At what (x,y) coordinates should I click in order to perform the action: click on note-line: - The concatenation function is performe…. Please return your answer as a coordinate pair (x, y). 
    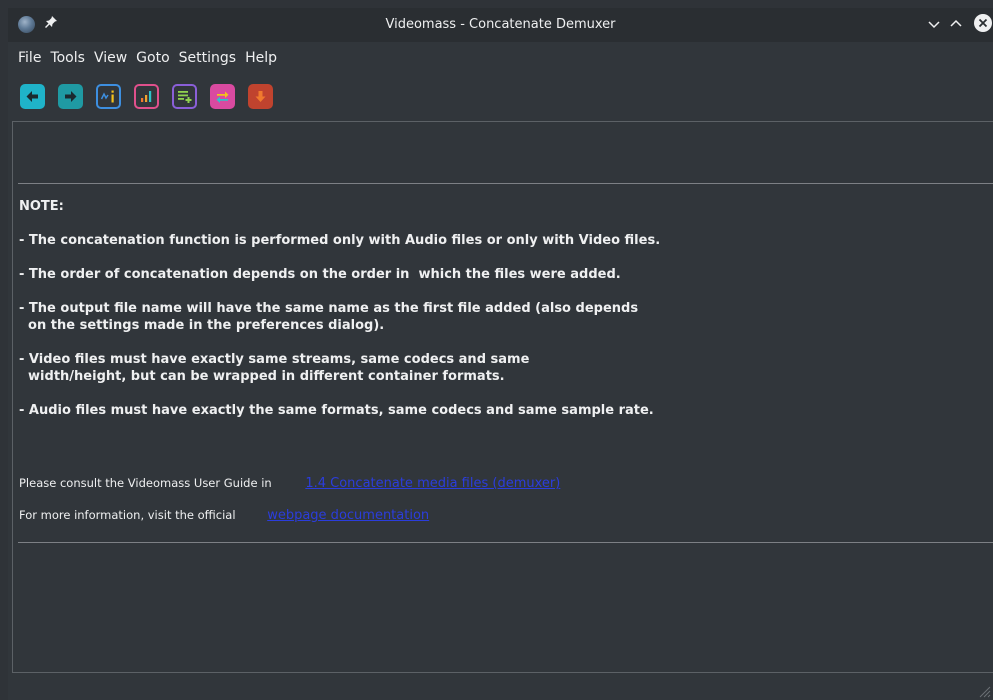
    Looking at the image, I should click on (340, 240).